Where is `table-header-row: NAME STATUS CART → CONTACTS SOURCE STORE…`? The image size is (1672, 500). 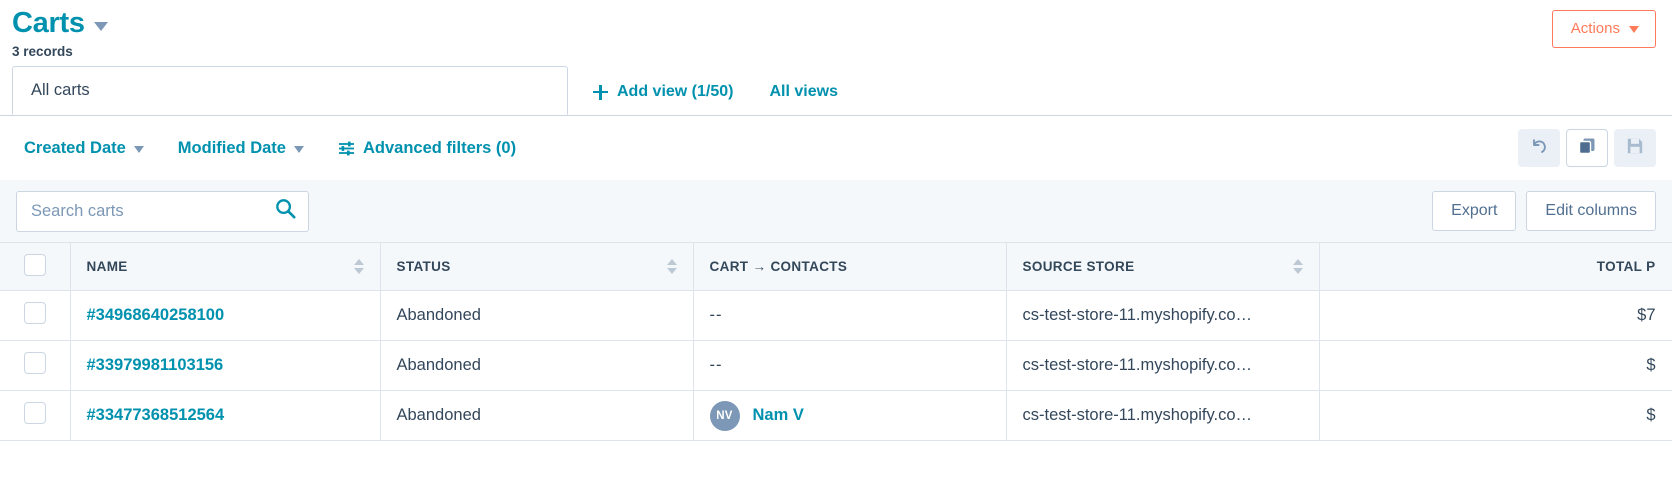
table-header-row: NAME STATUS CART → CONTACTS SOURCE STORE… is located at coordinates (836, 266).